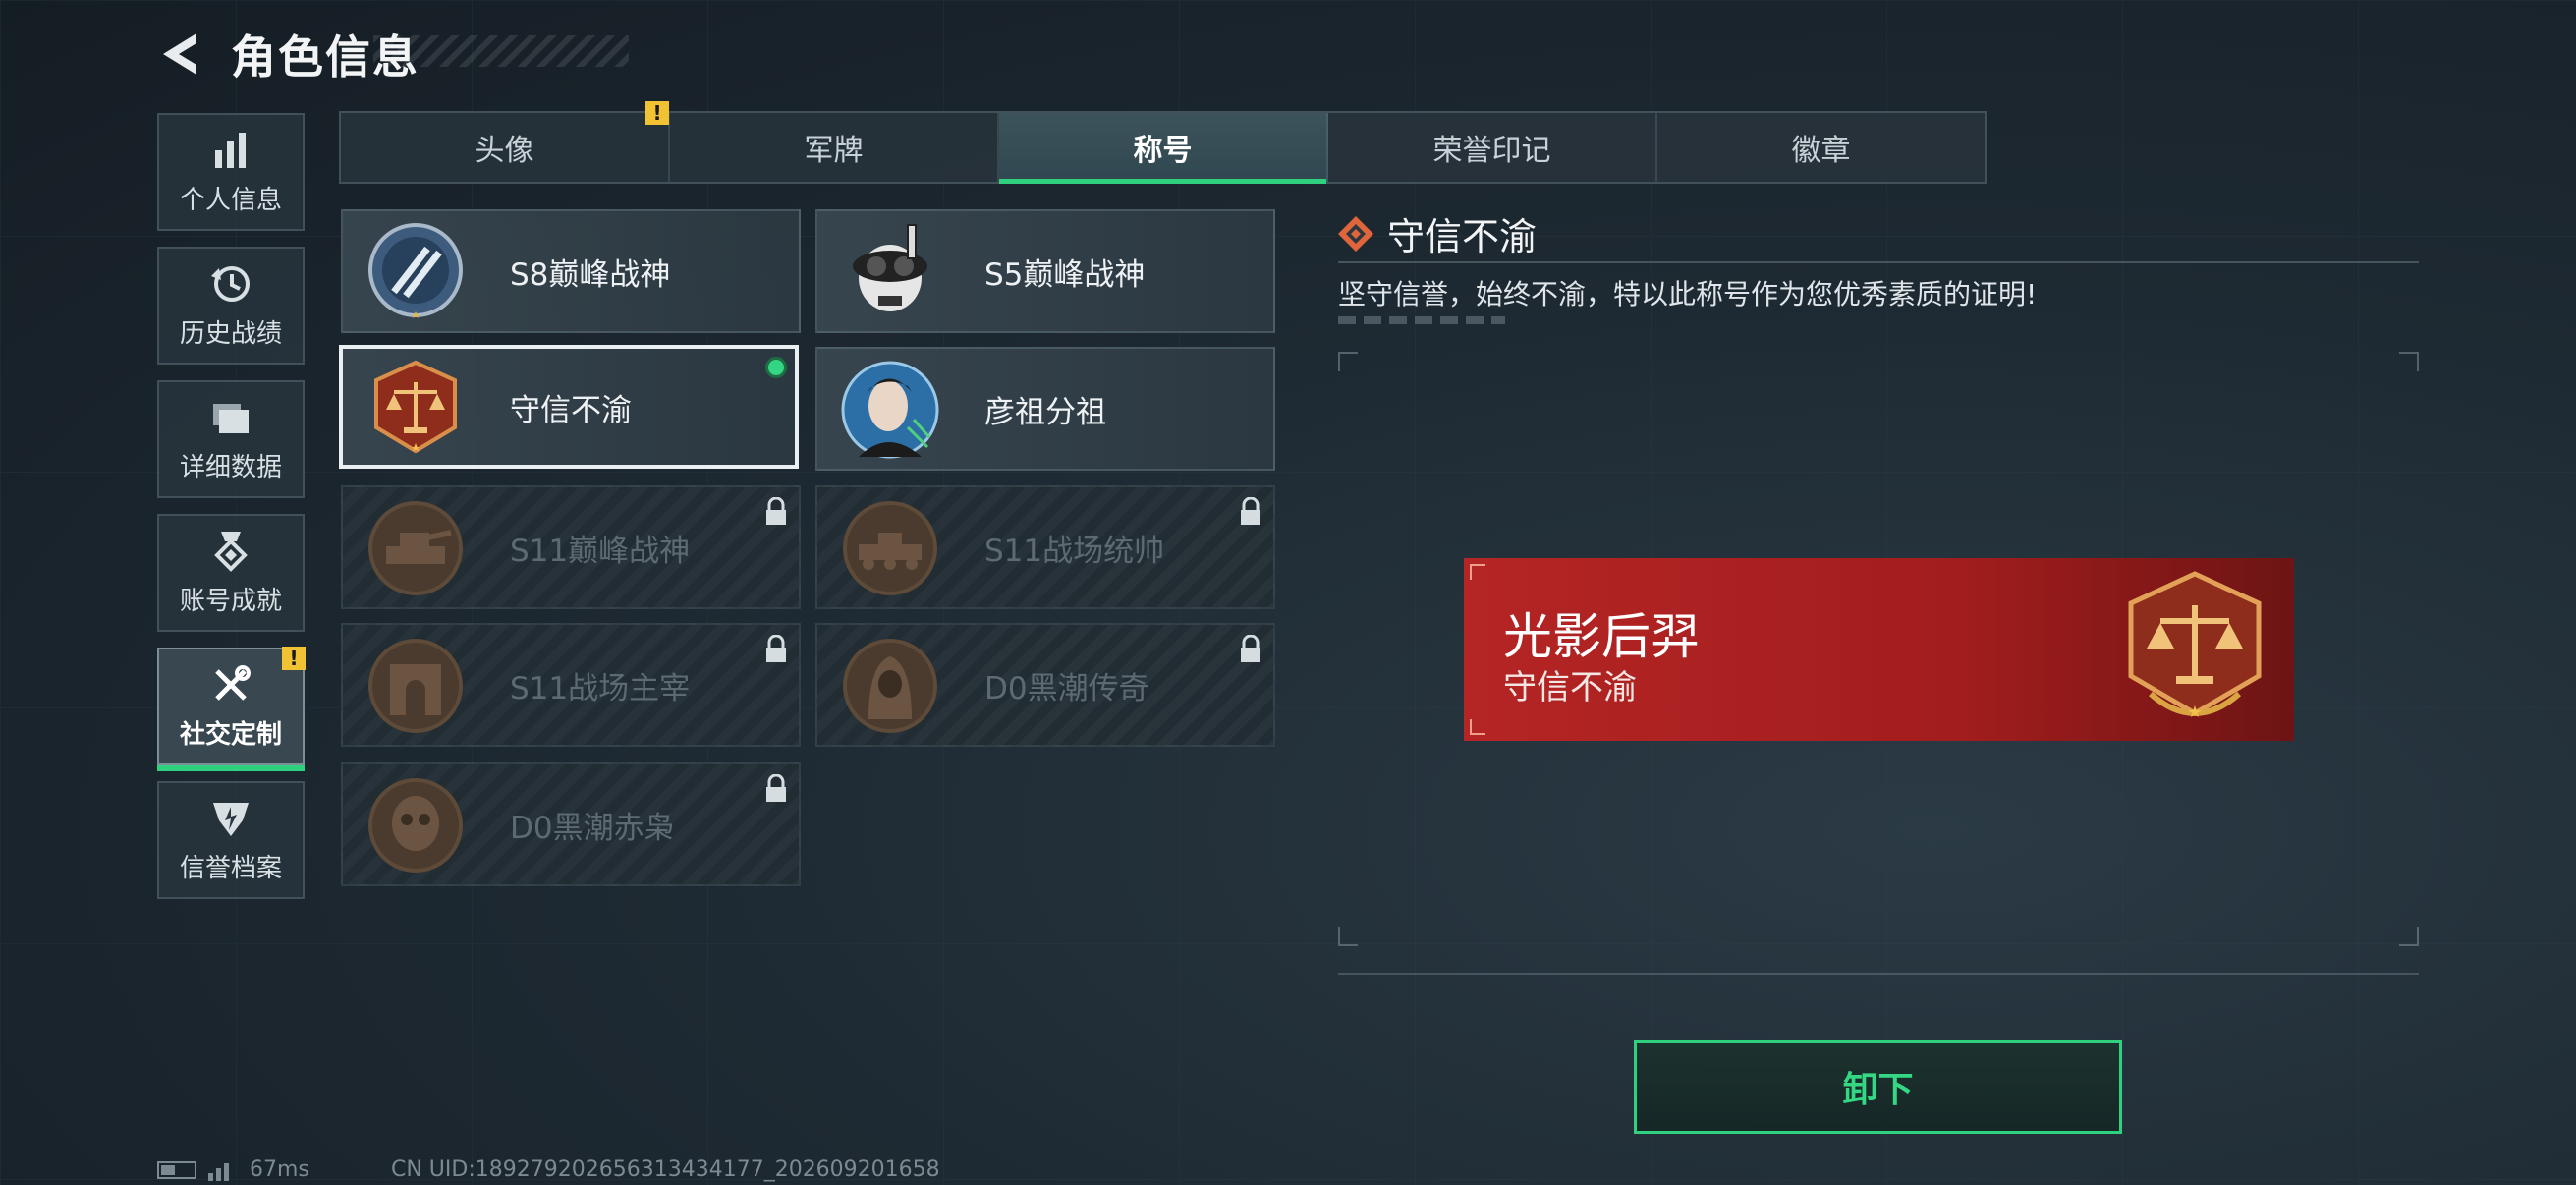 Image resolution: width=2576 pixels, height=1185 pixels. What do you see at coordinates (230, 868) in the screenshot?
I see `sidebar-item-label: 信誉档案` at bounding box center [230, 868].